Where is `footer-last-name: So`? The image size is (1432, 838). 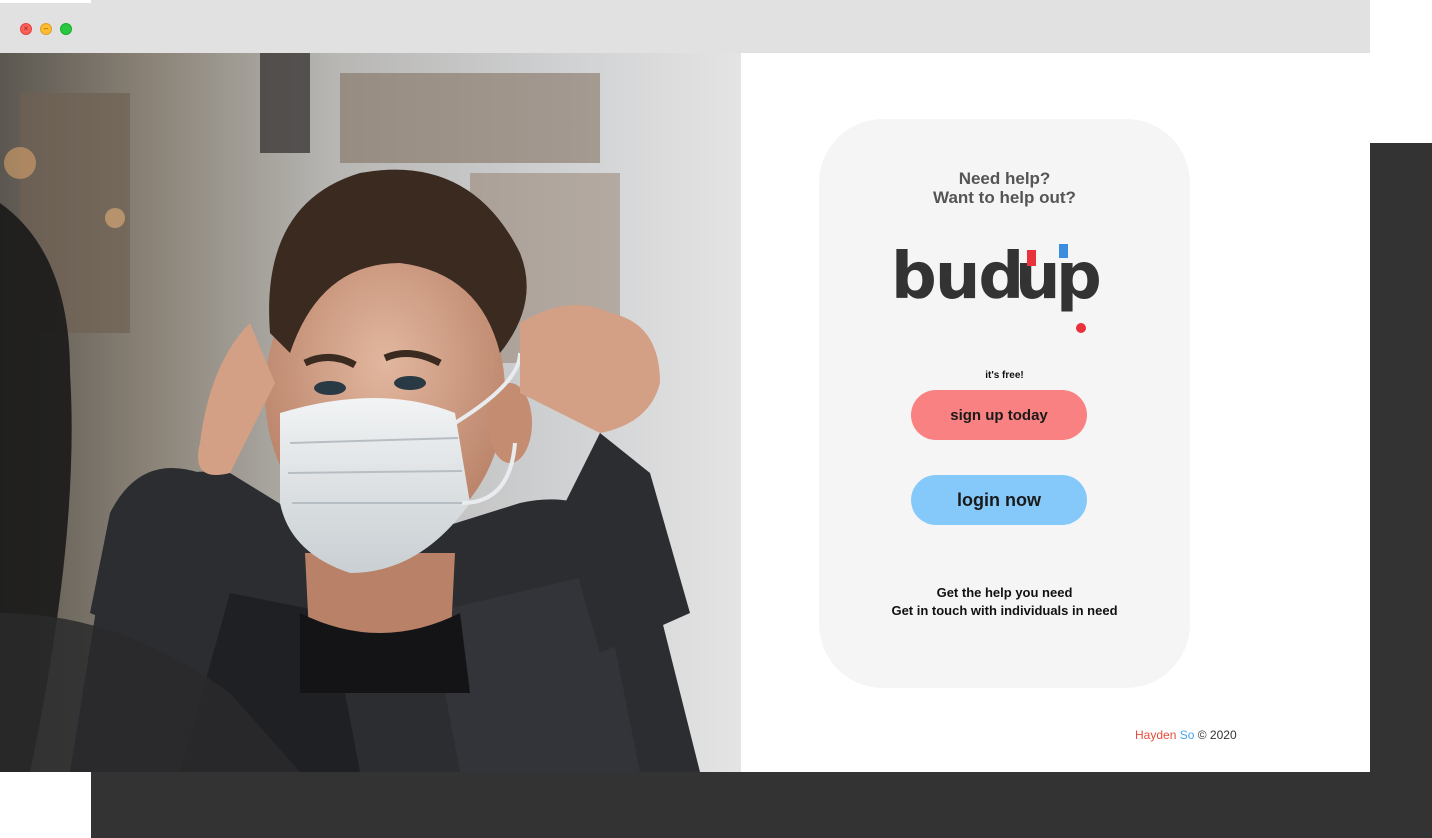 footer-last-name: So is located at coordinates (1187, 735).